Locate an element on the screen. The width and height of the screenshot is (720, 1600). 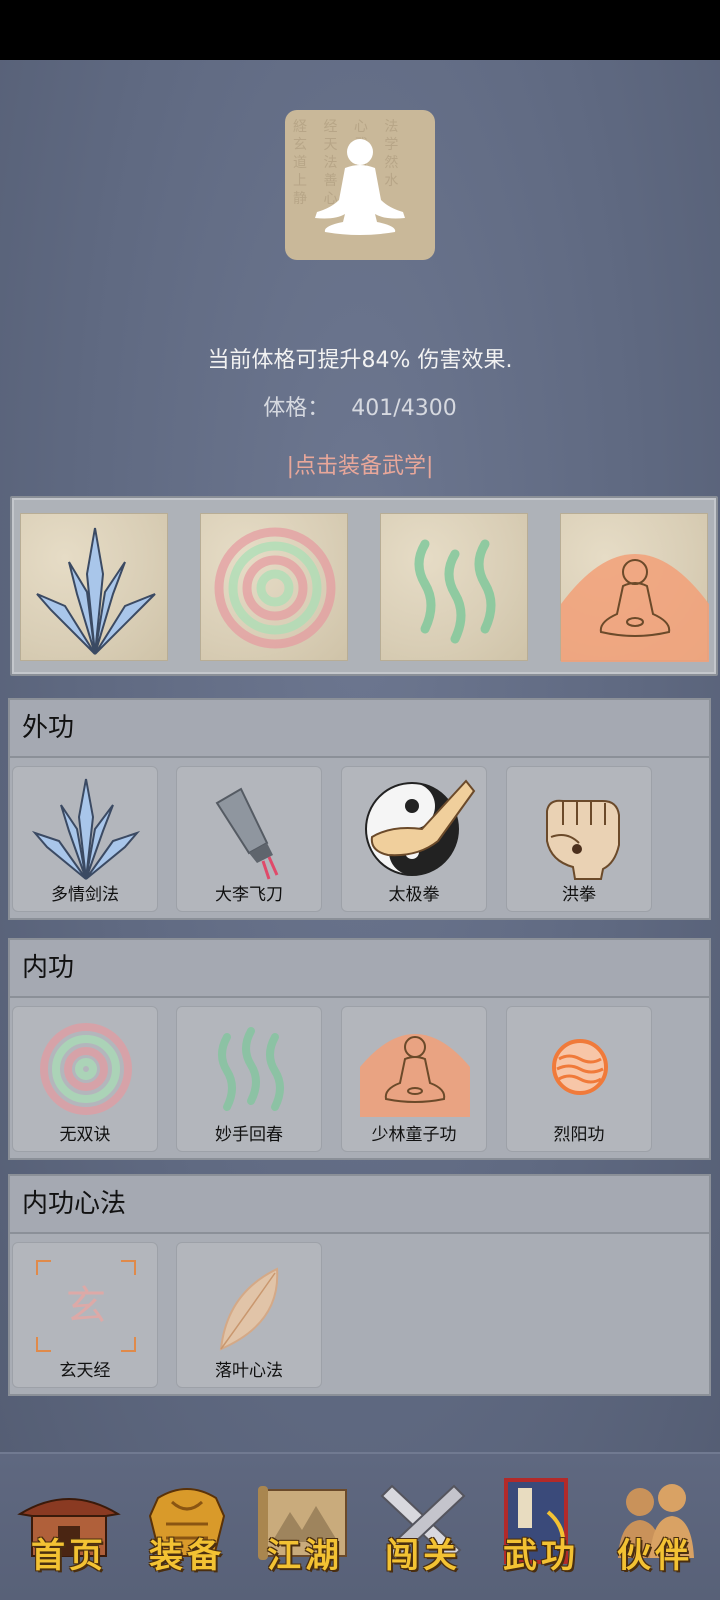
external-skills-section: 外功 多情剑法 大李飞刀 太极拳 洪拳 is located at coordinates (359, 809).